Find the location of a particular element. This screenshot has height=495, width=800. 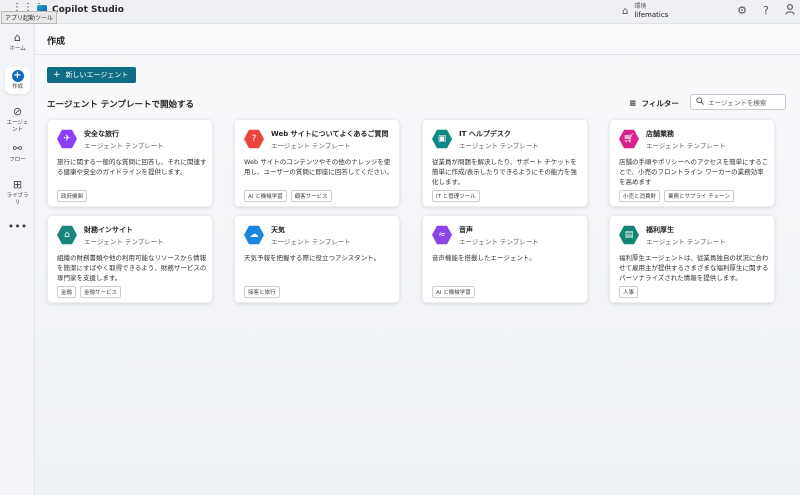

card-tag: 業務とサプライ チェーン is located at coordinates (699, 196).